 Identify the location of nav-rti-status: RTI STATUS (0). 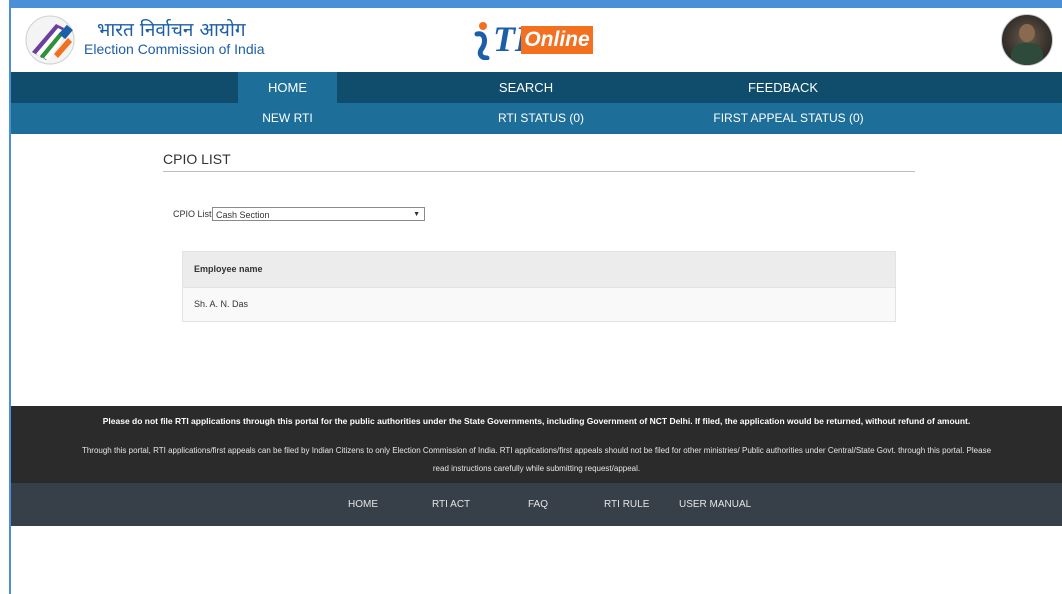
(541, 118).